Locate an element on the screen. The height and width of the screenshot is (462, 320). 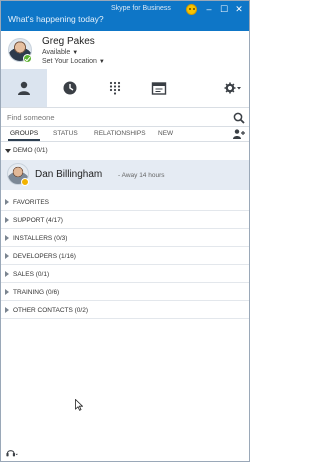
group-label: SUPPORT (4/17) is located at coordinates (38, 220).